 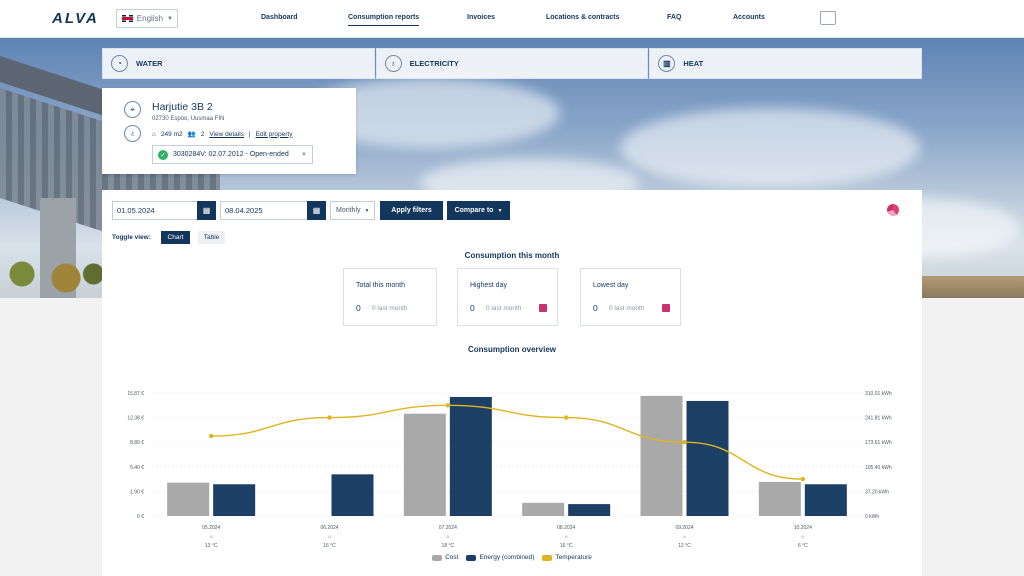 I want to click on legend-cost: Cost, so click(x=445, y=557).